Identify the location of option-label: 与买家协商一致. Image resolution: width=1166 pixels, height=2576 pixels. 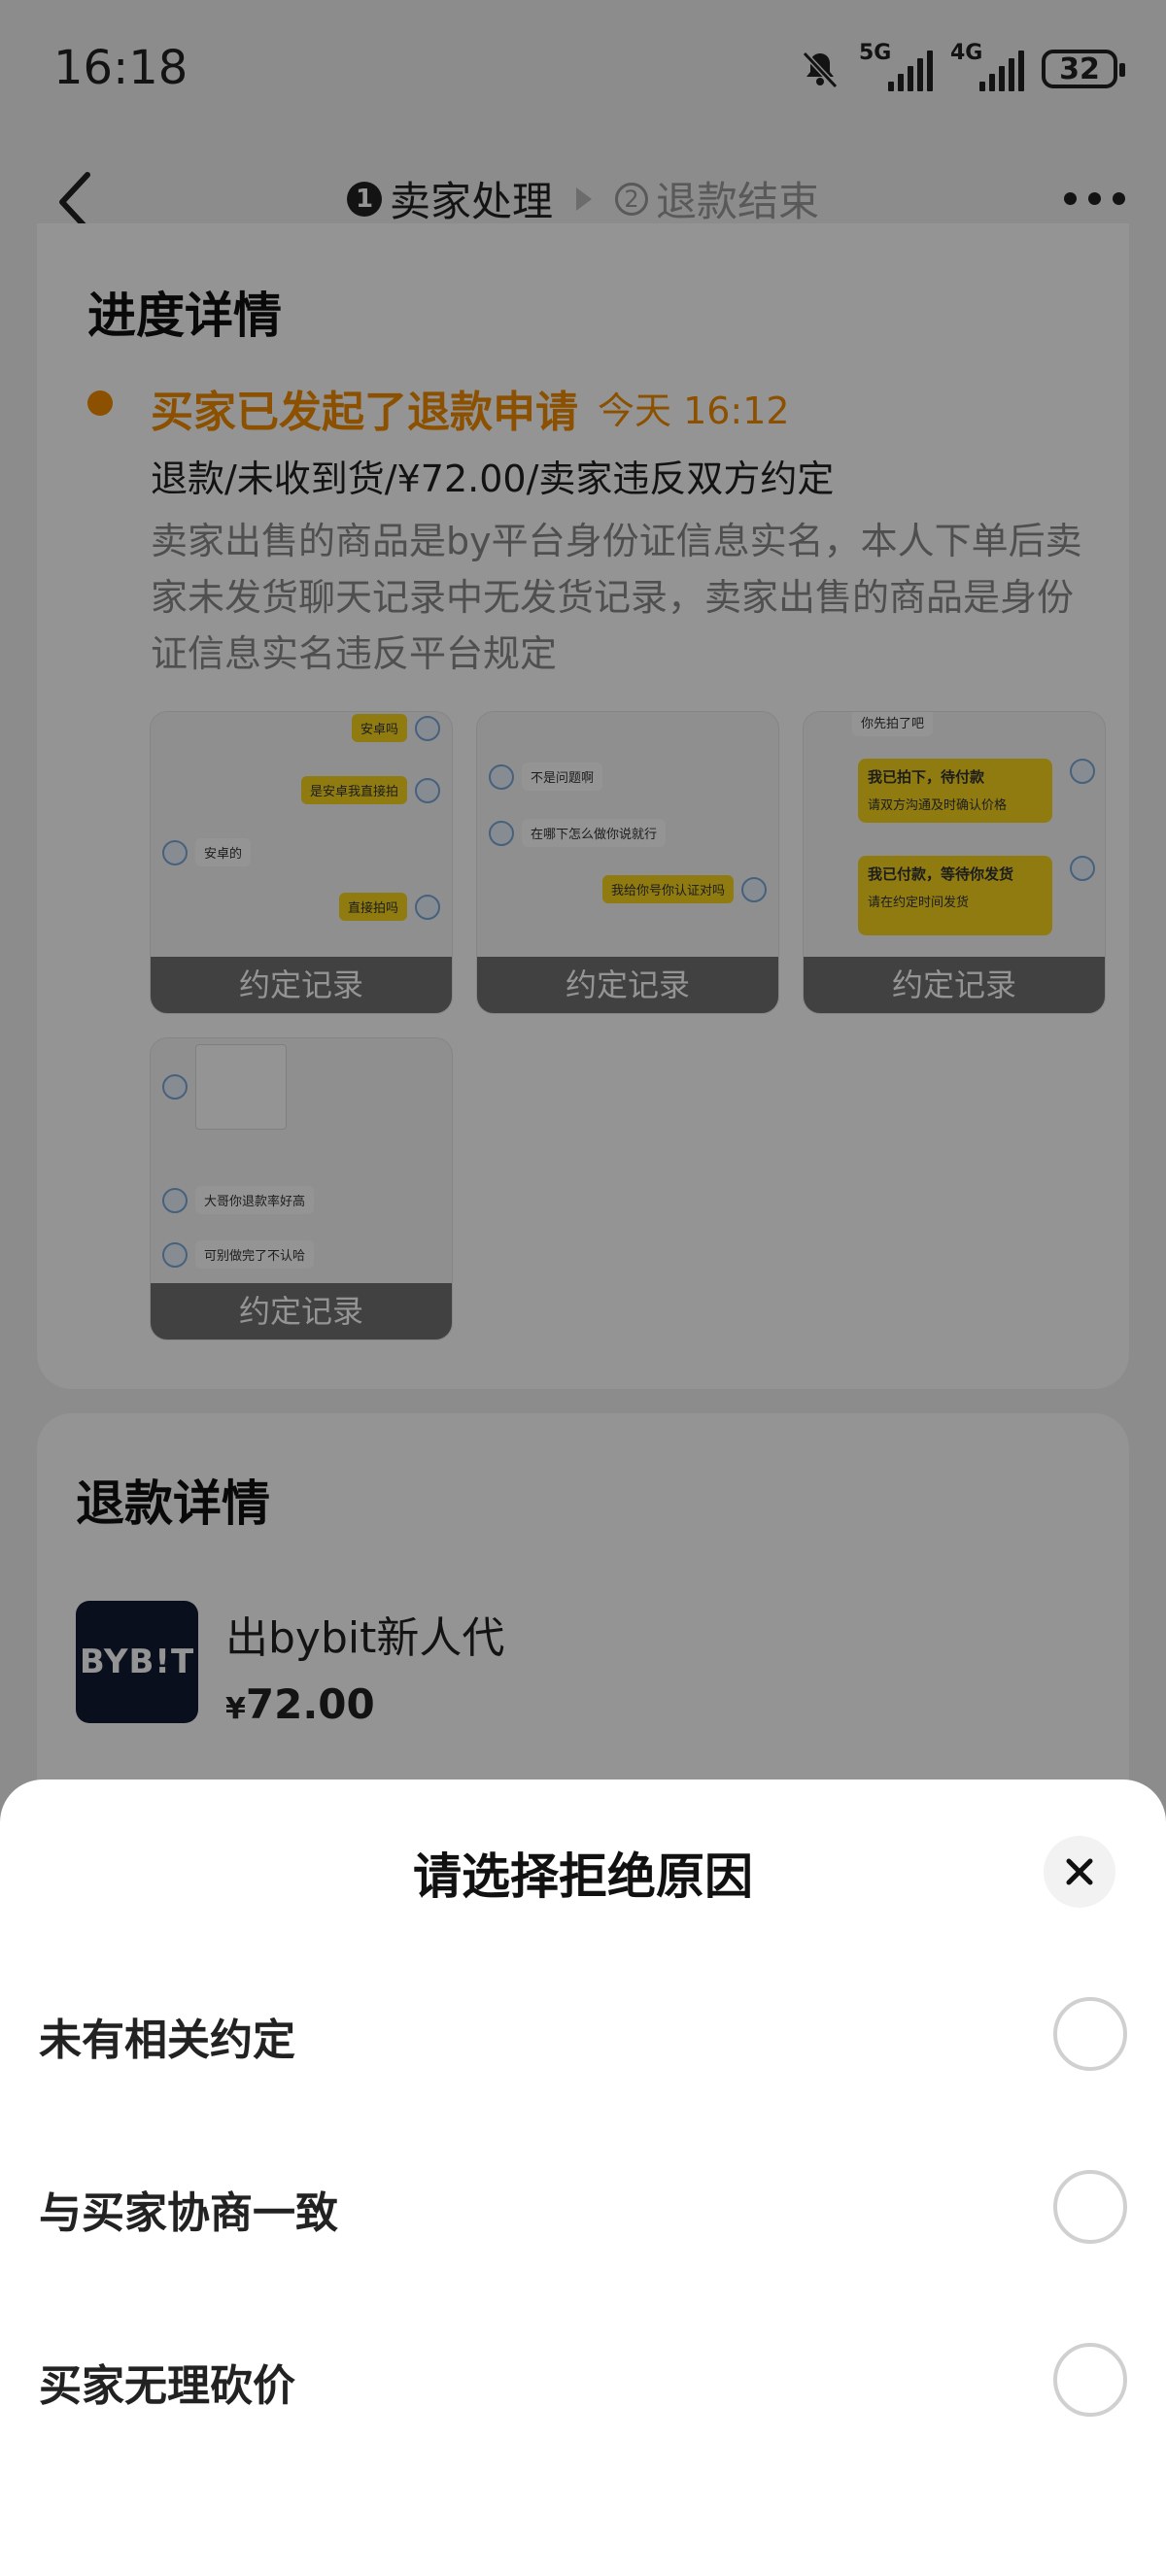
(188, 2213).